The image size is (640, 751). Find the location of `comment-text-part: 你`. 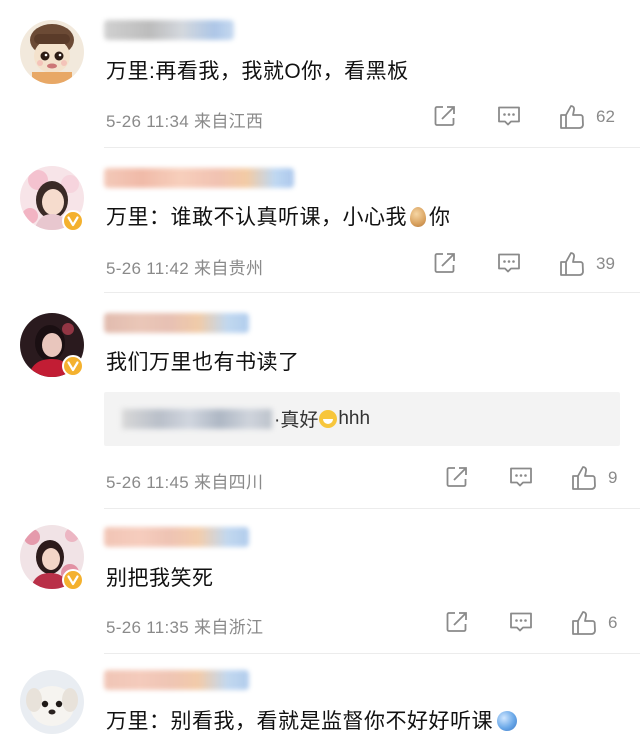

comment-text-part: 你 is located at coordinates (440, 217).